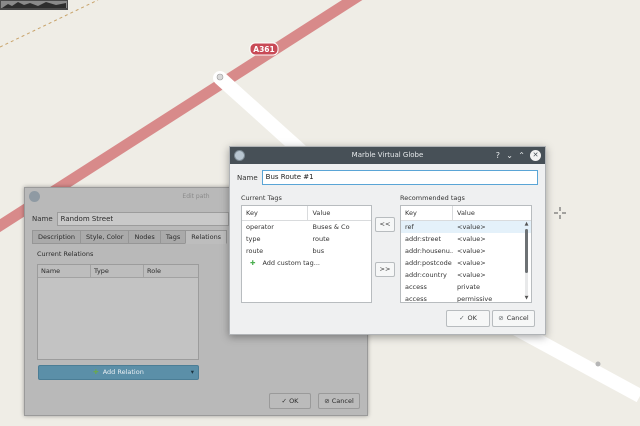 This screenshot has height=426, width=640. What do you see at coordinates (526, 224) in the screenshot?
I see `scroll-up-icon: ▲` at bounding box center [526, 224].